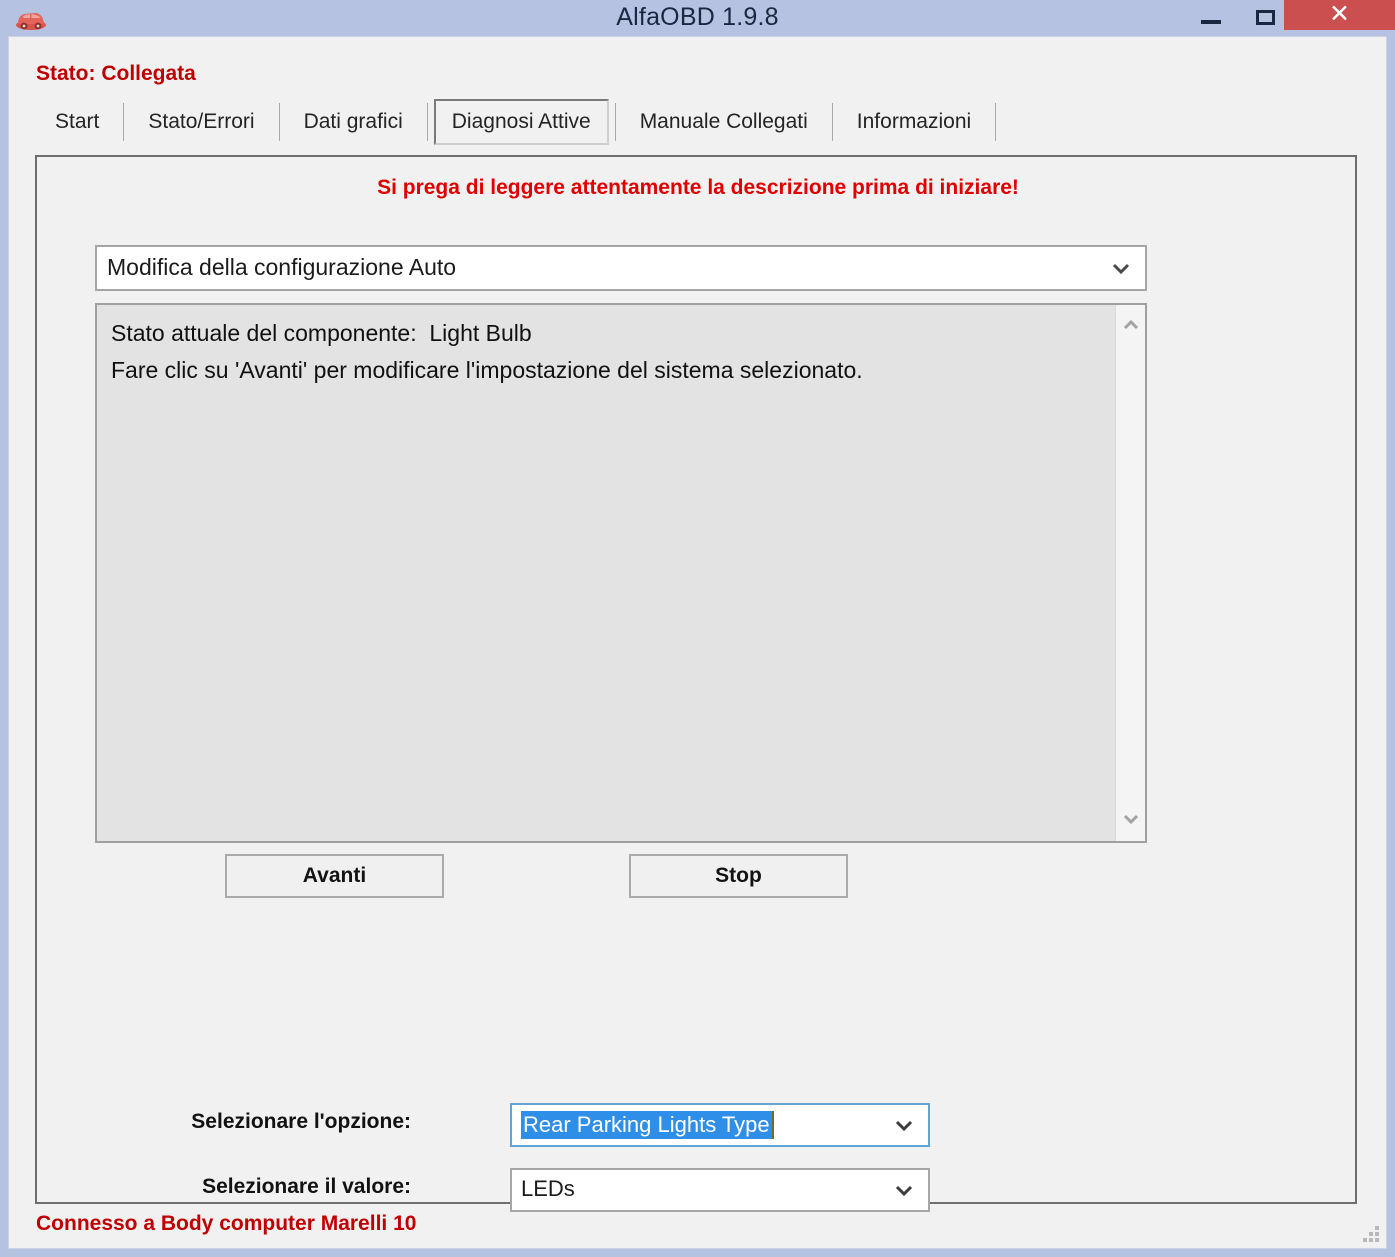 This screenshot has width=1395, height=1257. What do you see at coordinates (720, 1190) in the screenshot?
I see `value-select: LEDs` at bounding box center [720, 1190].